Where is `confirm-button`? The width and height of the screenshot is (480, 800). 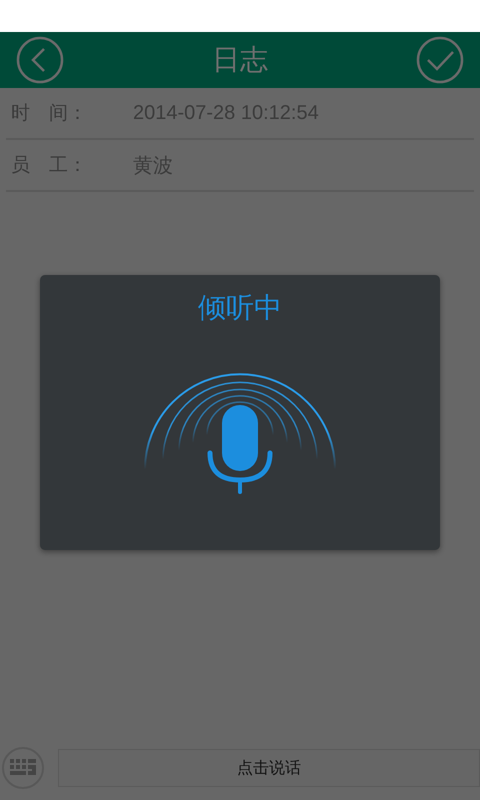 confirm-button is located at coordinates (440, 60).